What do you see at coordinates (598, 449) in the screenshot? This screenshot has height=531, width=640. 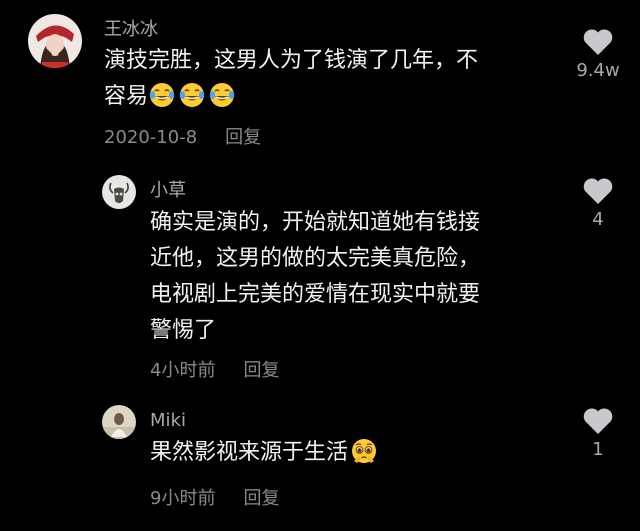 I see `like-count: 1` at bounding box center [598, 449].